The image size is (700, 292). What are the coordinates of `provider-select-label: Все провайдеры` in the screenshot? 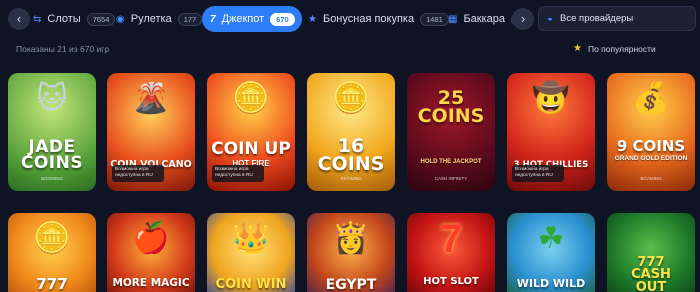 It's located at (597, 18).